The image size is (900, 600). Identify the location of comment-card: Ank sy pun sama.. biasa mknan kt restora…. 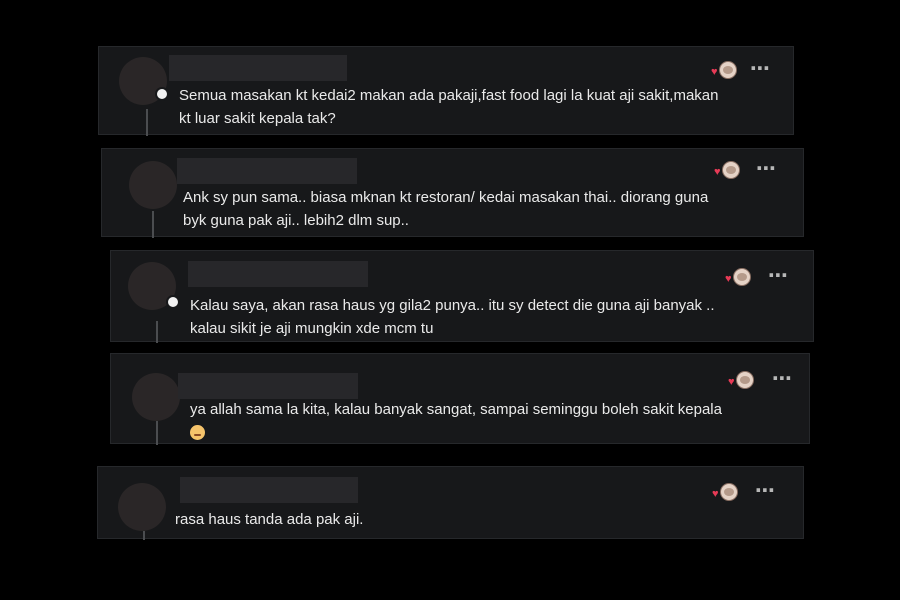
(452, 193).